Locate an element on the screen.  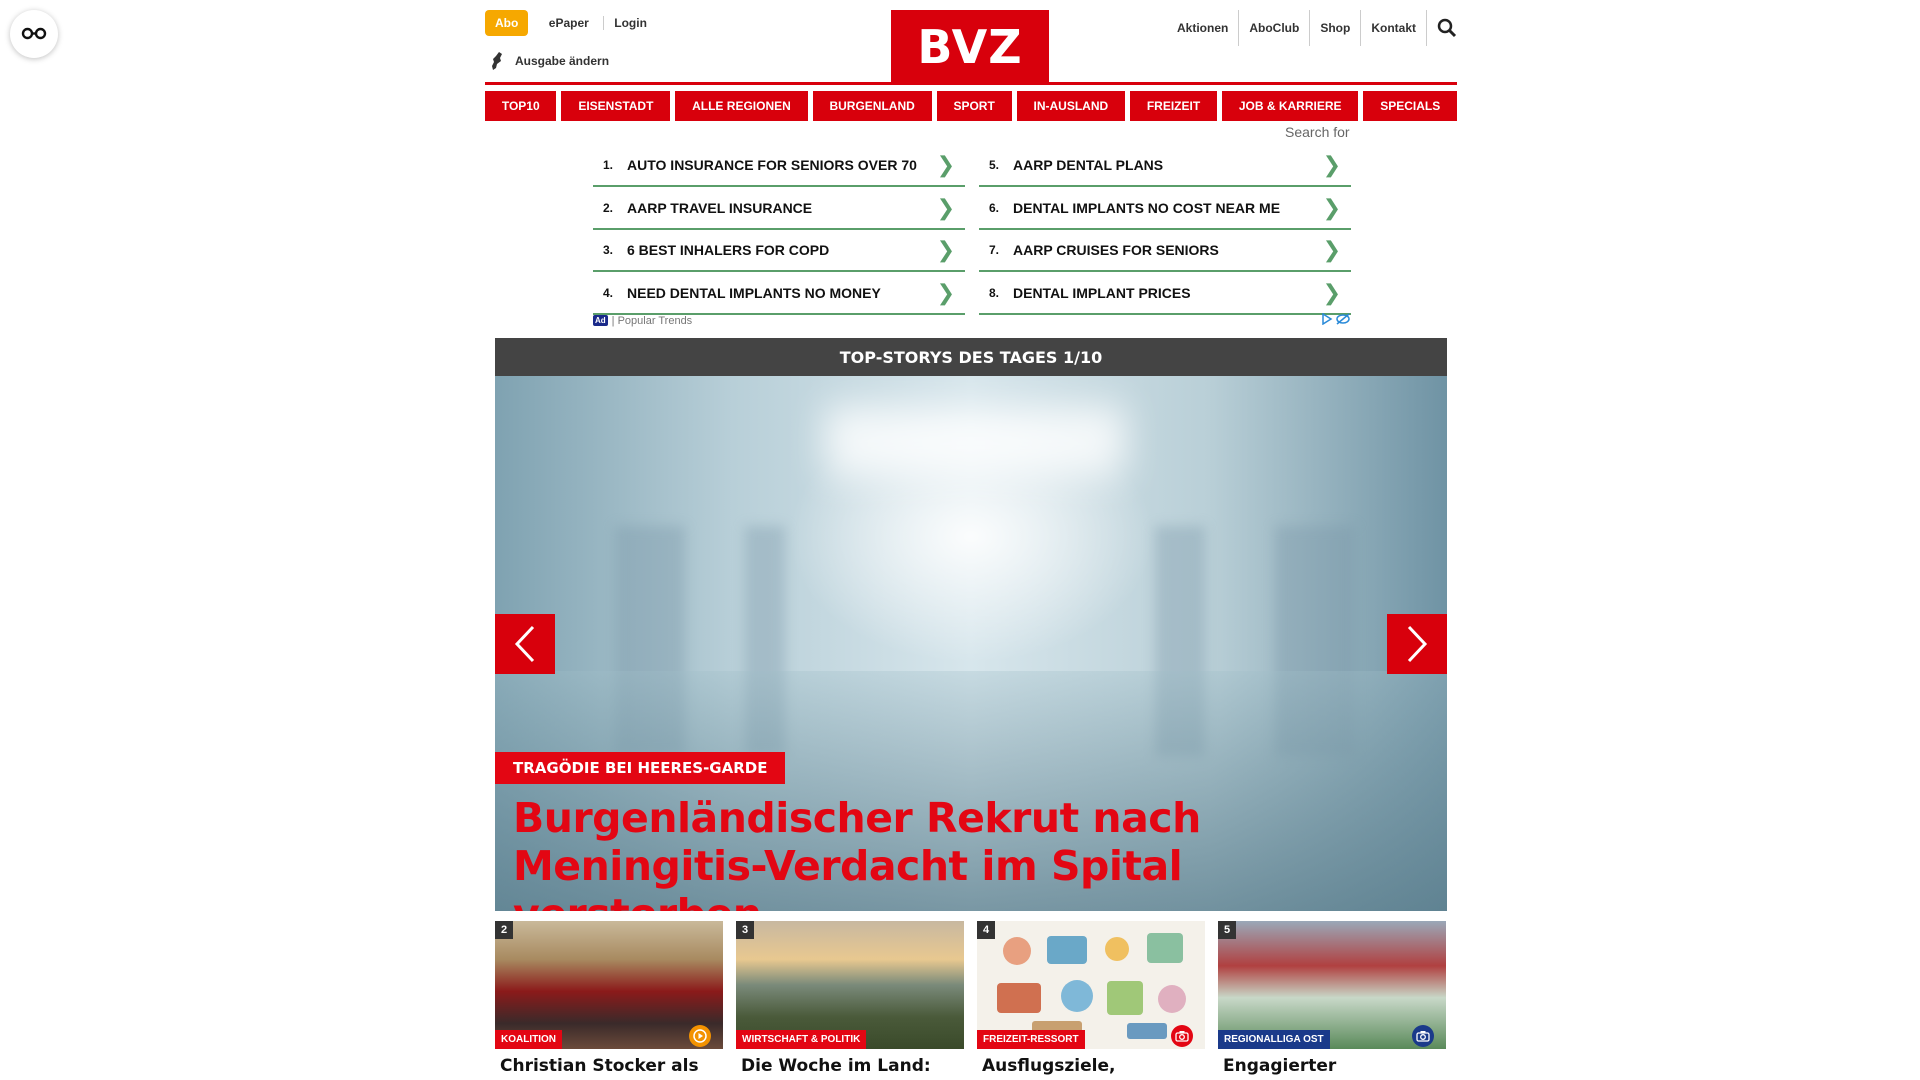
shop-link: Shop is located at coordinates (1334, 28).